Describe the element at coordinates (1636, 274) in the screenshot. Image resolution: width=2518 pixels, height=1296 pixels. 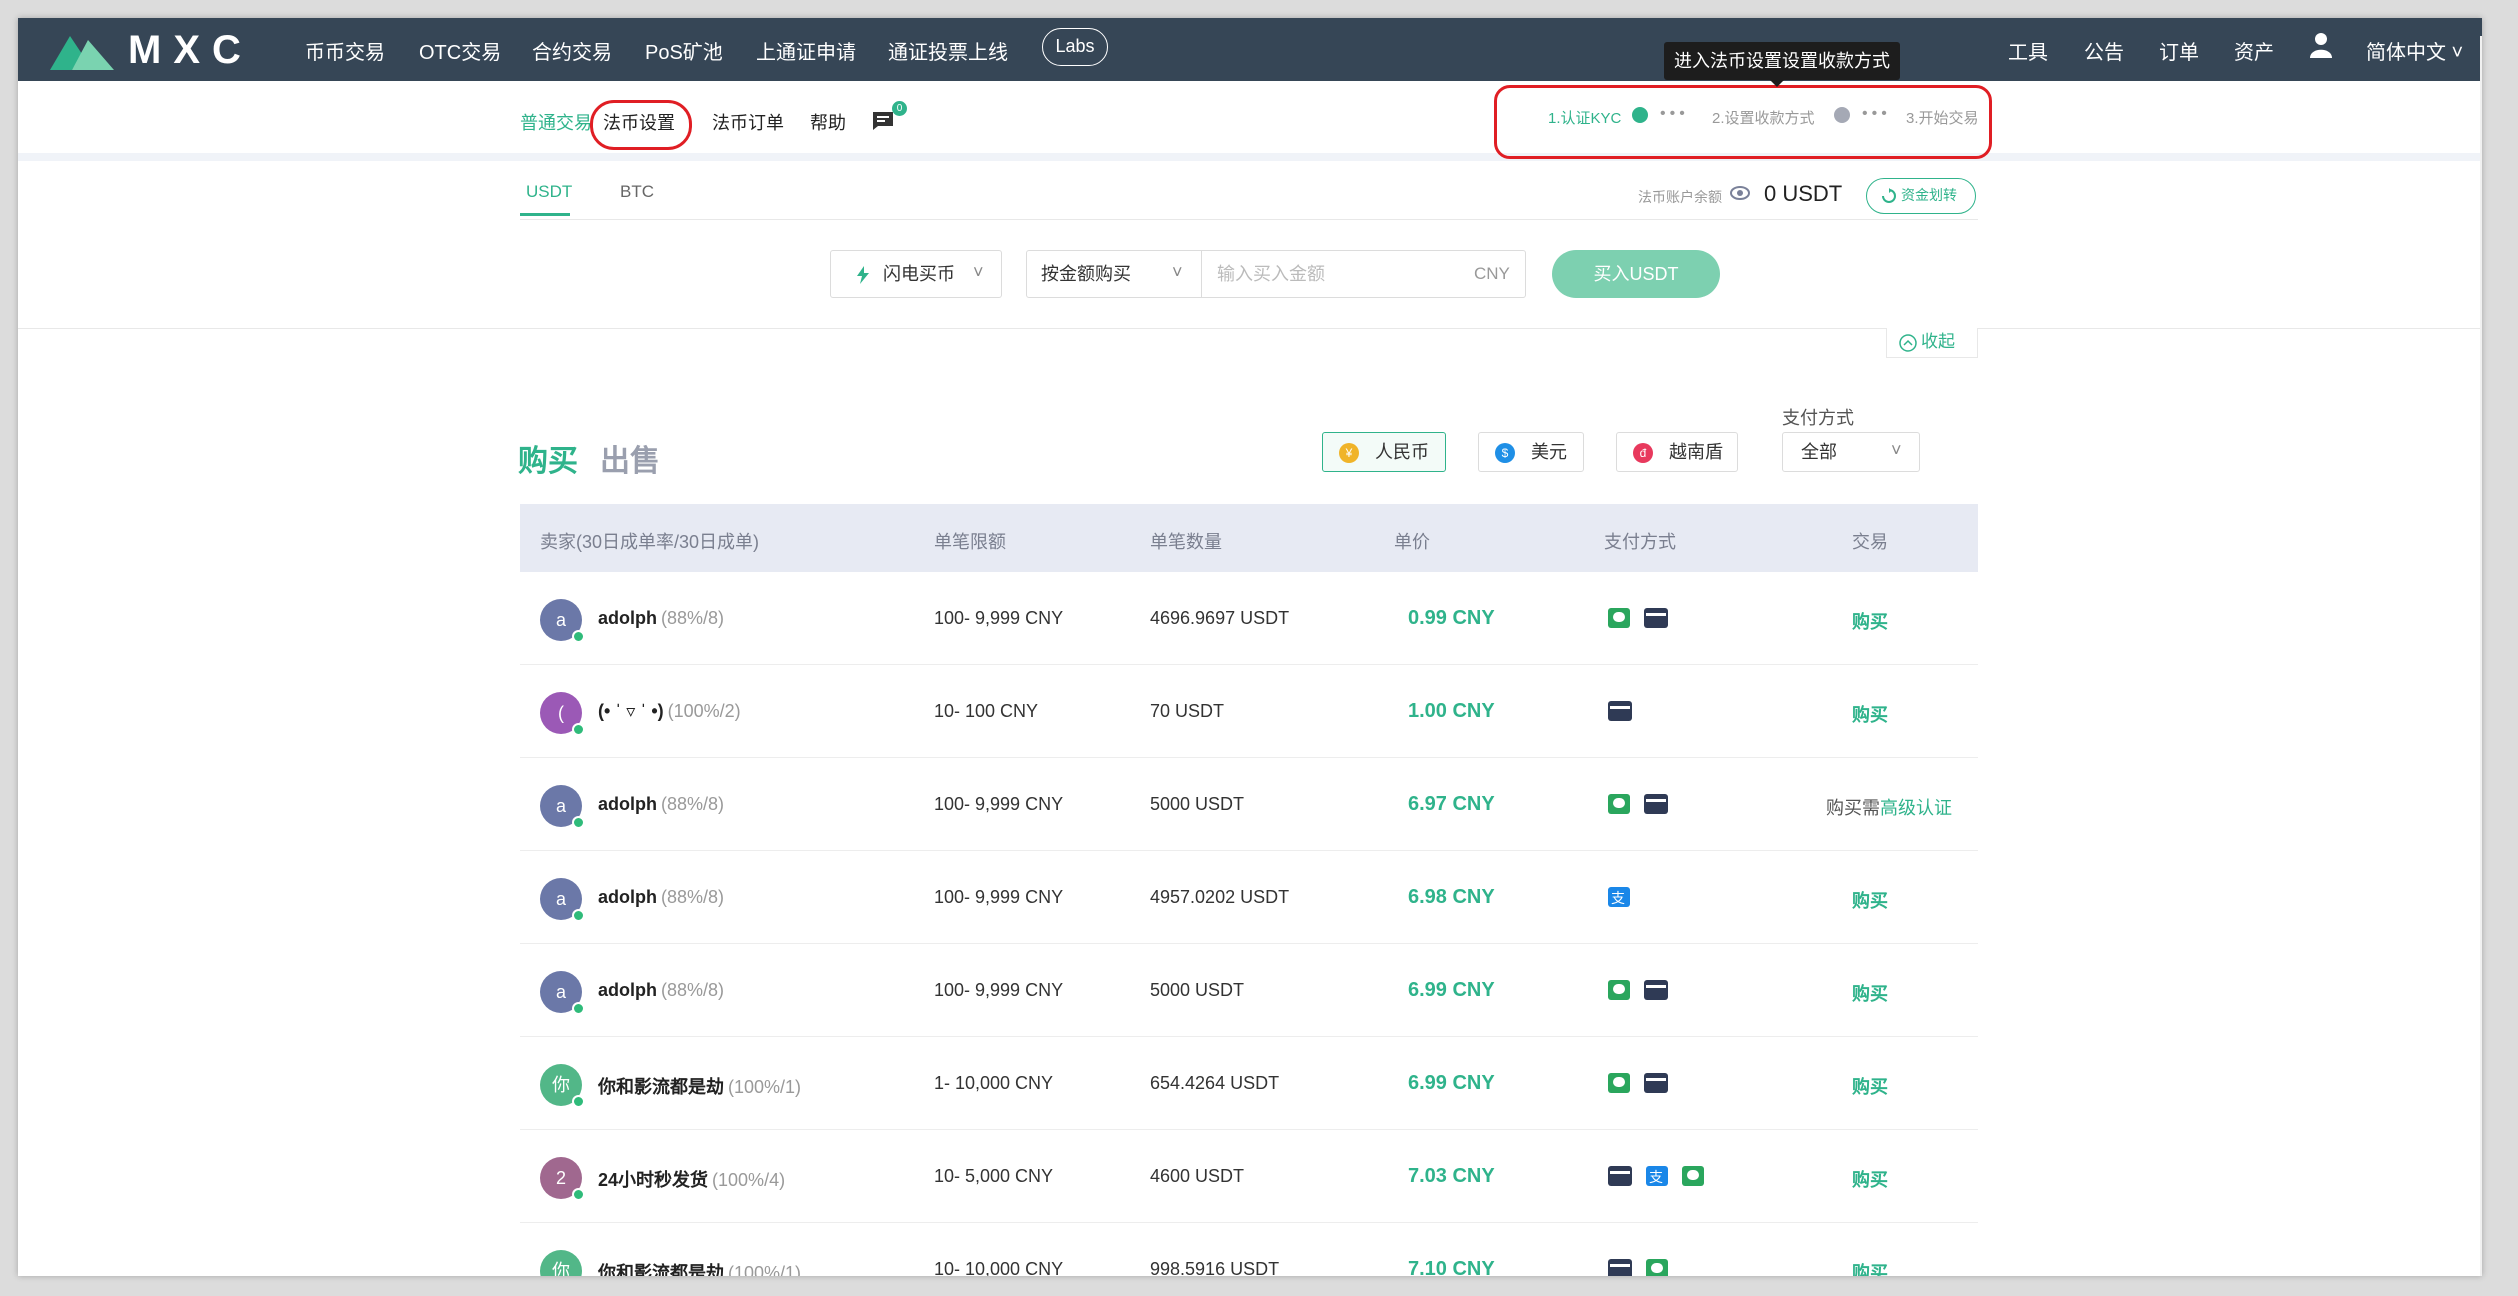
I see `buy-usdt-button: 买入USDT` at that location.